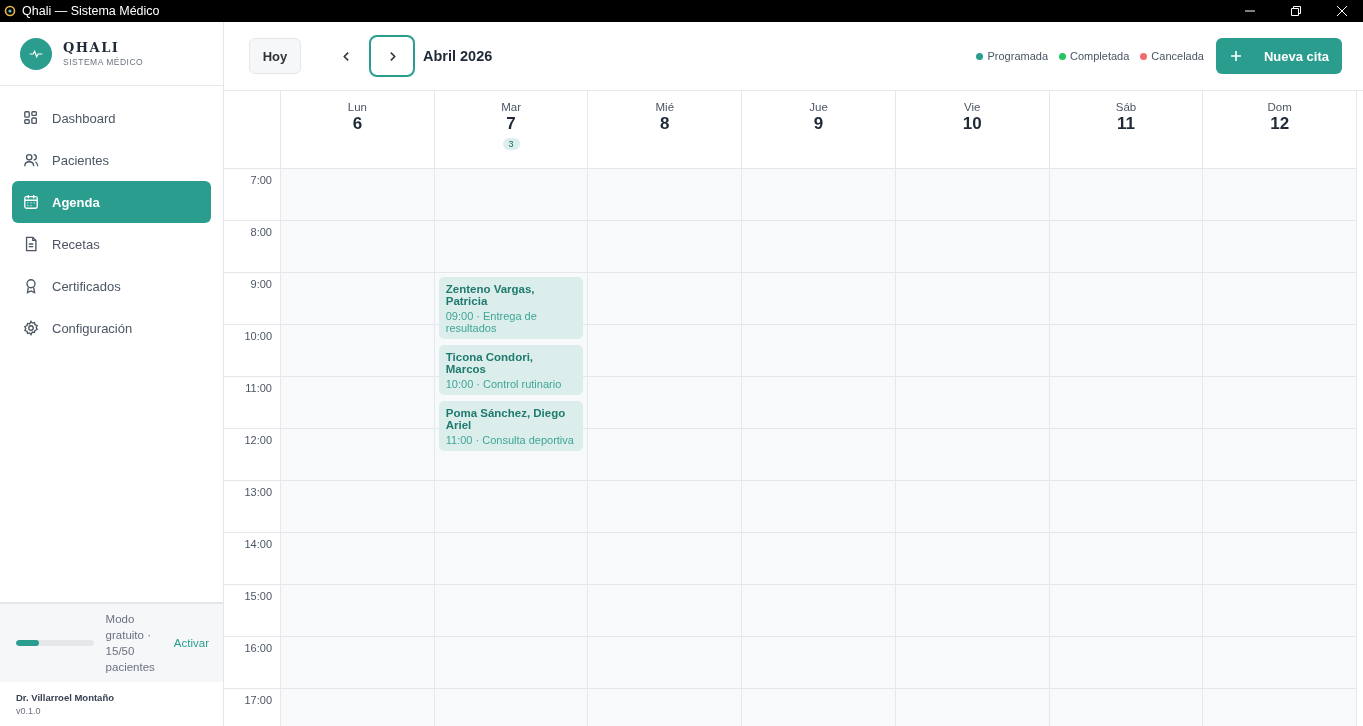 This screenshot has height=726, width=1363. Describe the element at coordinates (357, 107) in the screenshot. I see `weekday-label: Lun` at that location.